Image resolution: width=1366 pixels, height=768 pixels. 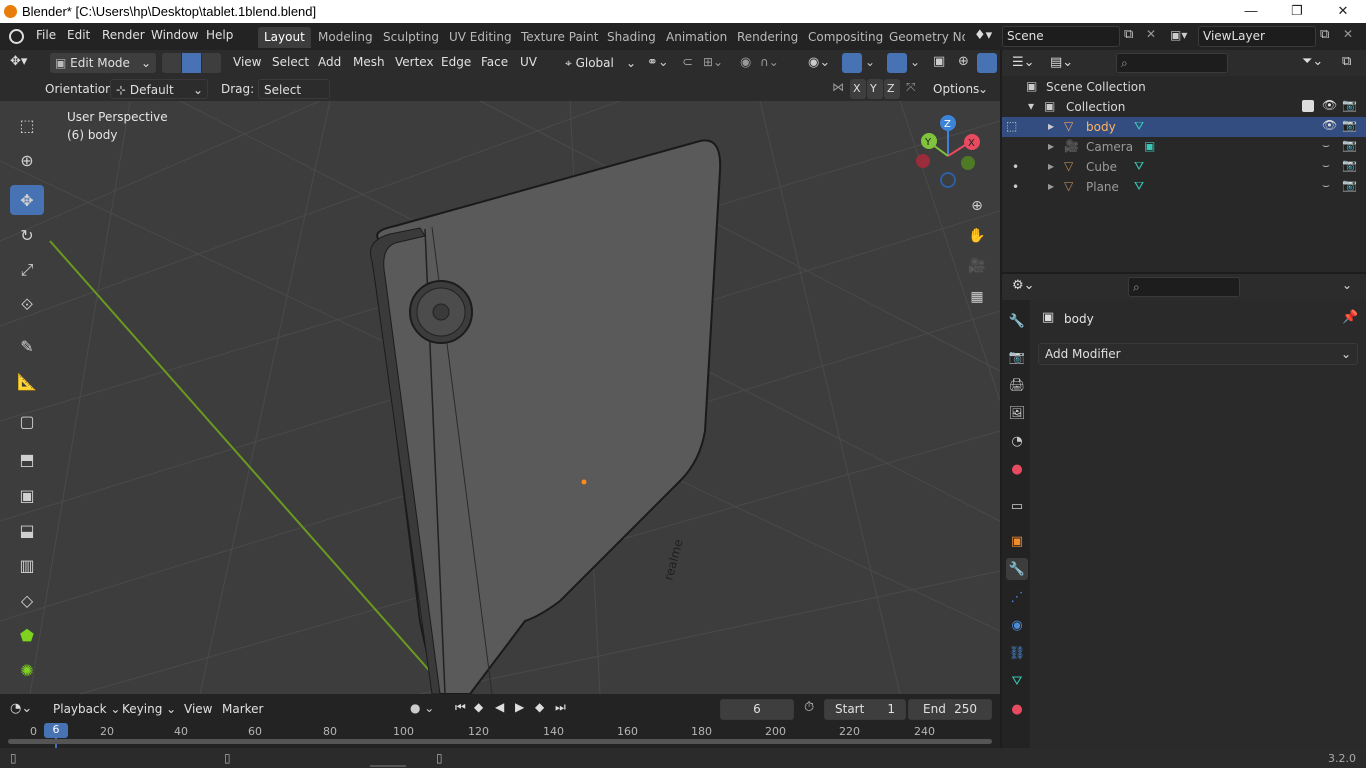 I want to click on constraints-tab-icon: ⛓, so click(x=1017, y=653).